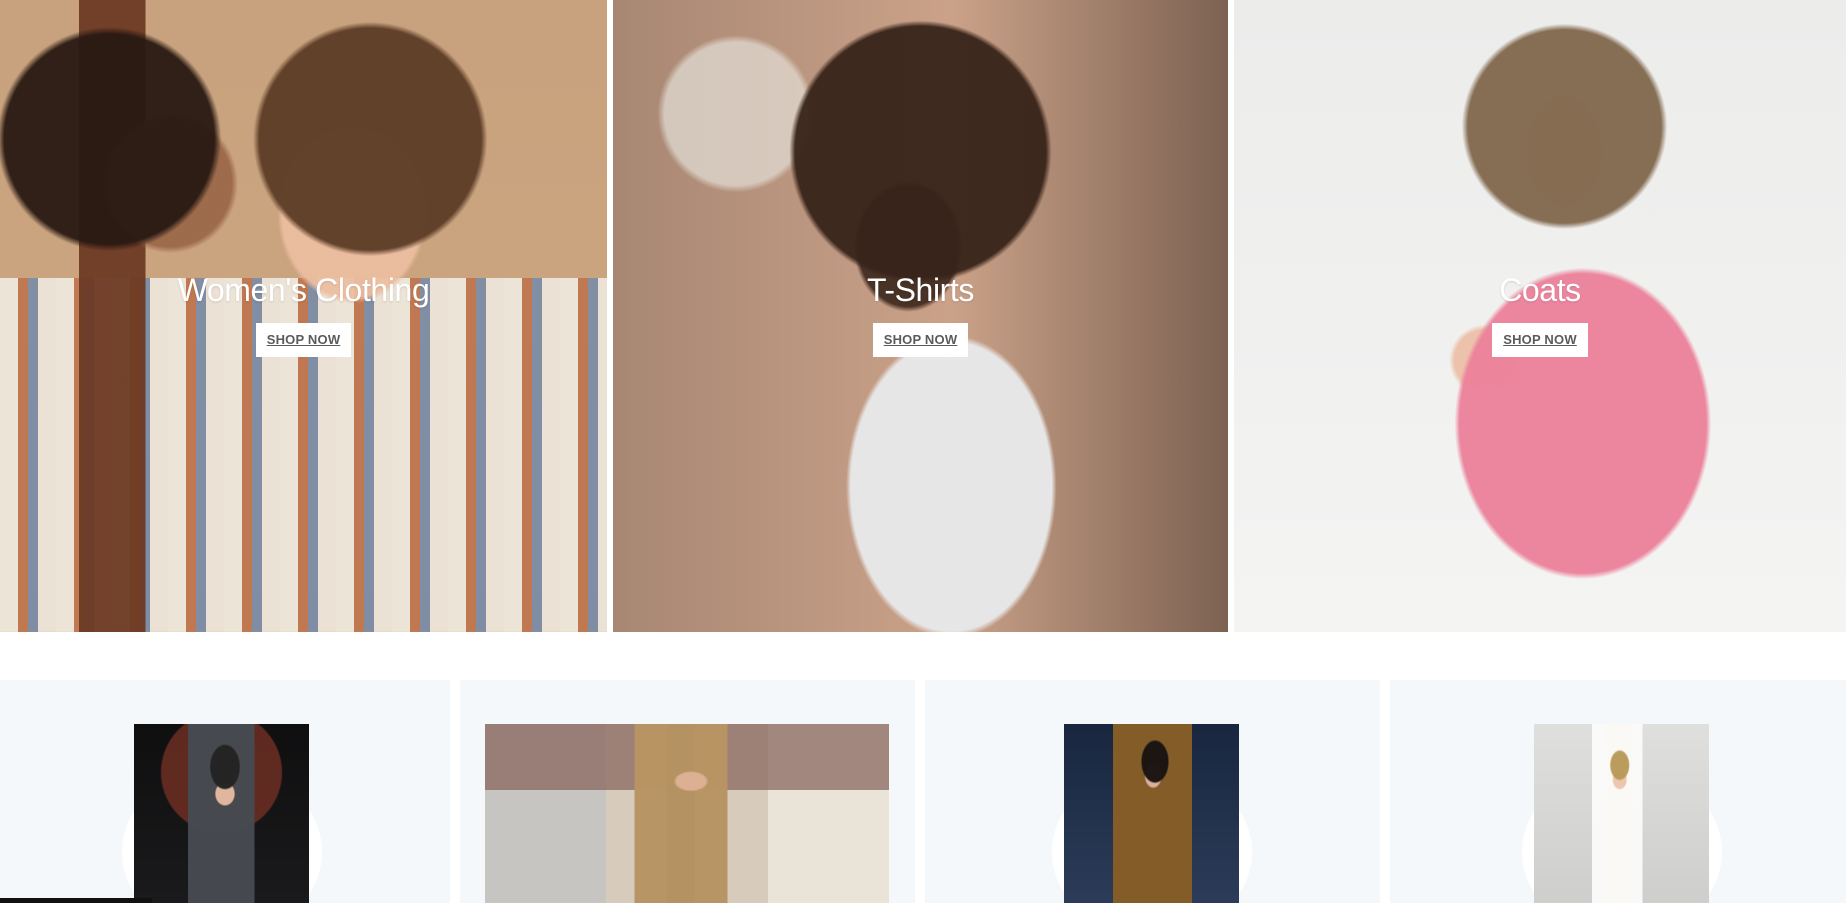 The image size is (1846, 903). I want to click on category-title: T-Shirts, so click(920, 290).